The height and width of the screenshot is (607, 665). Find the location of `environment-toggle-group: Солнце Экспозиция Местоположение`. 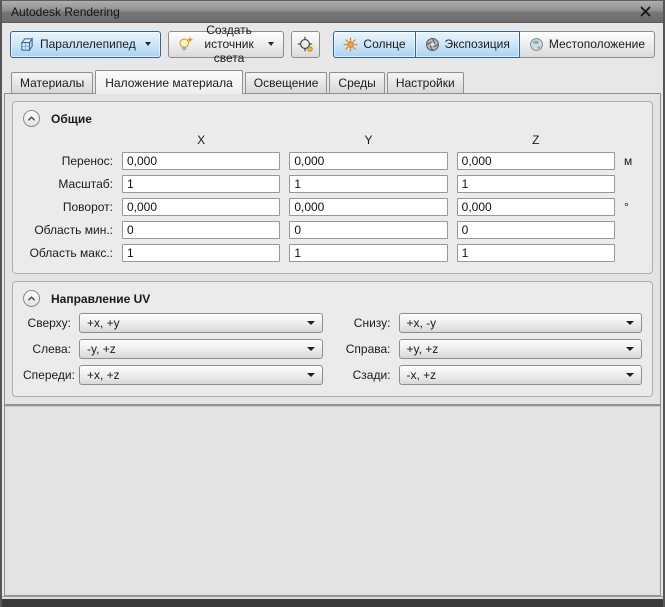

environment-toggle-group: Солнце Экспозиция Местоположение is located at coordinates (494, 44).